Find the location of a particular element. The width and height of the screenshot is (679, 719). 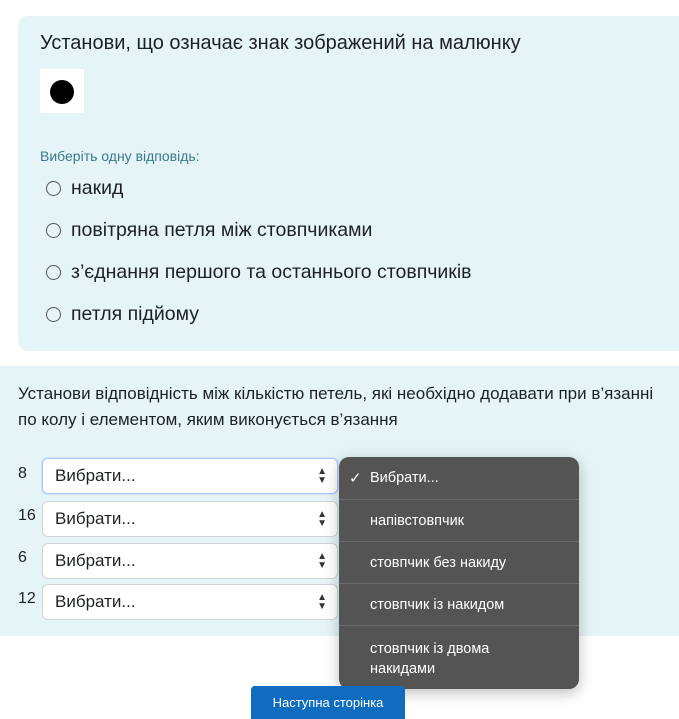

next-page-button: Наступна сторінка is located at coordinates (328, 702).